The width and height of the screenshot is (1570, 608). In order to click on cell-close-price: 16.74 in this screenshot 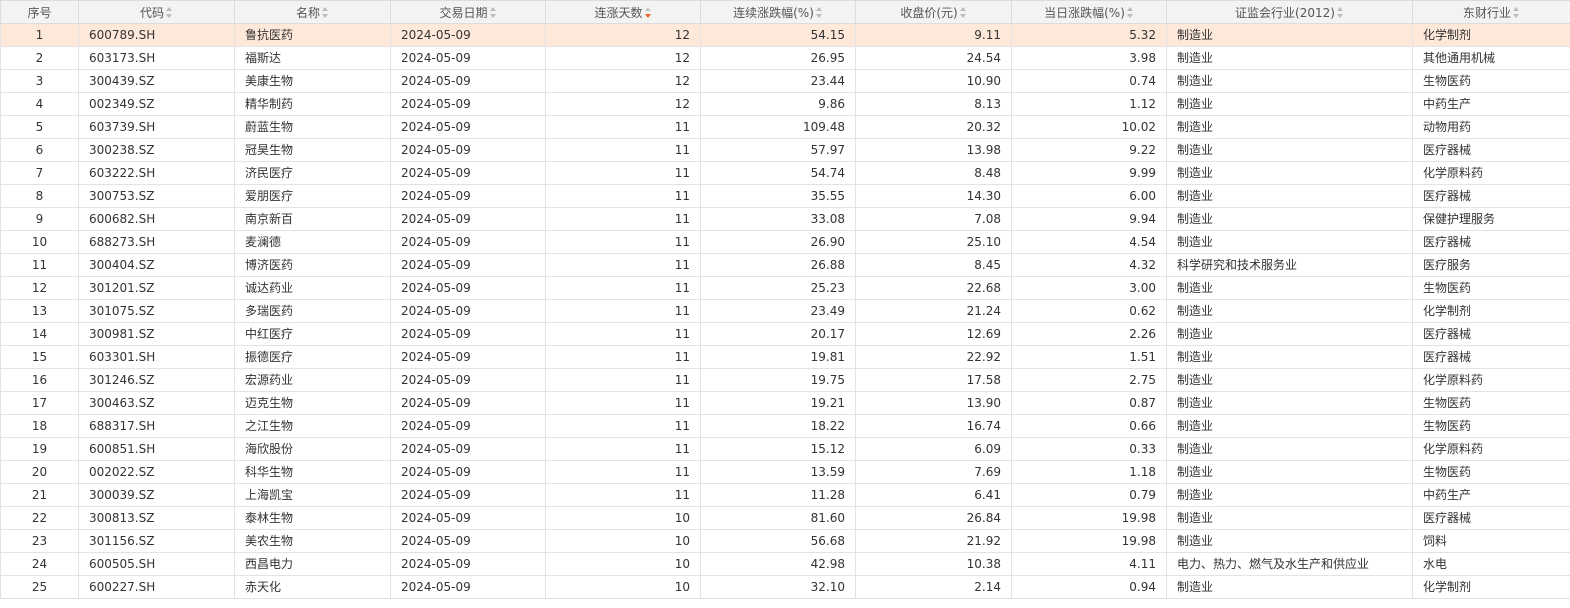, I will do `click(933, 426)`.